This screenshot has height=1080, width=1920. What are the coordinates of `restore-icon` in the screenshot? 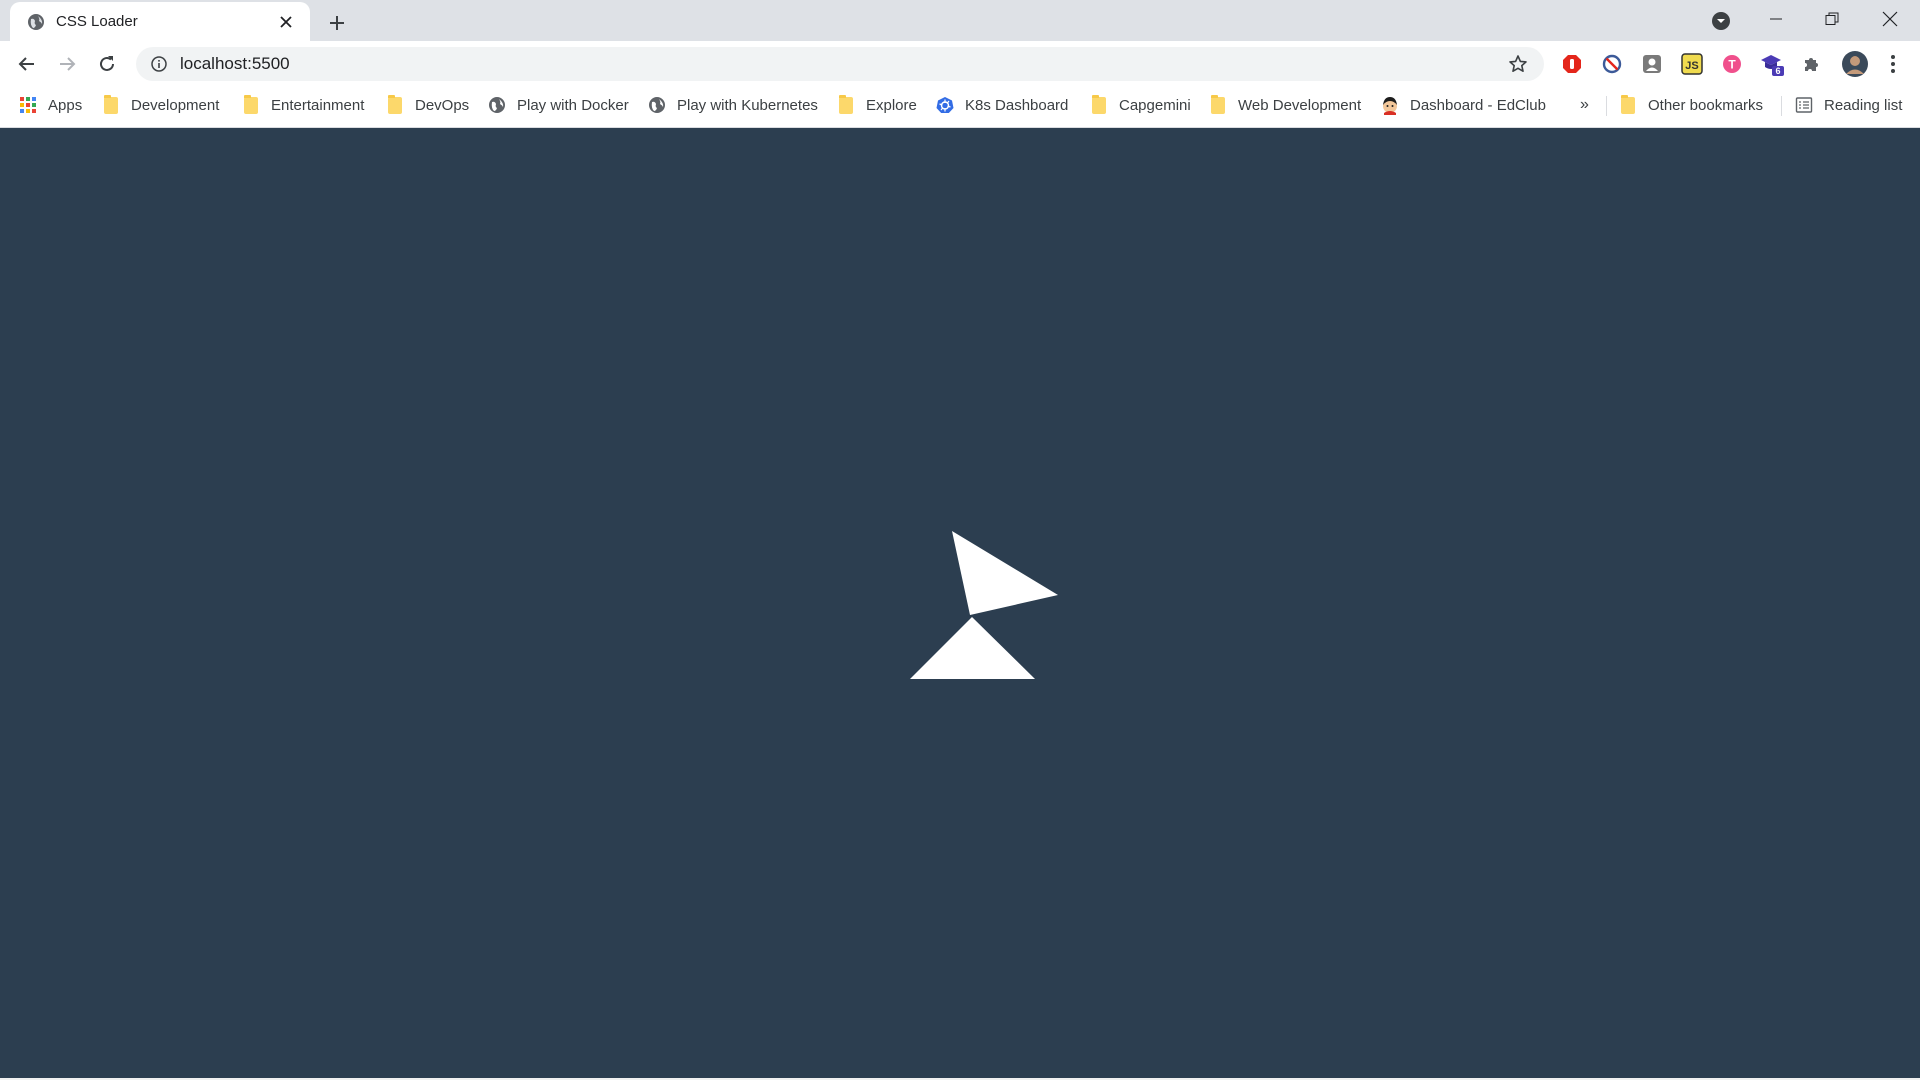 It's located at (1832, 18).